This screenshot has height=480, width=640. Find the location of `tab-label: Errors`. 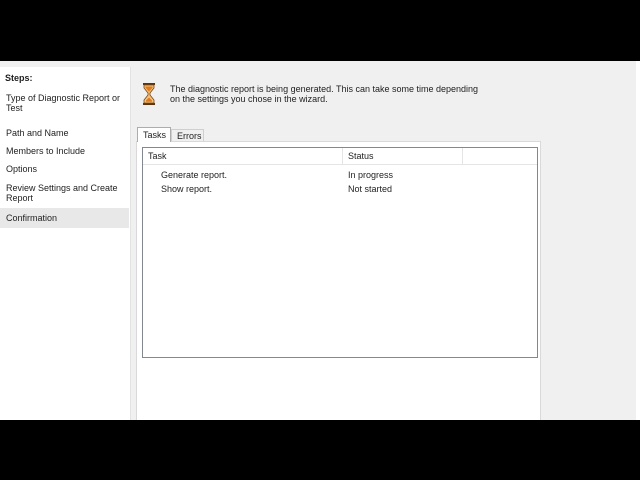

tab-label: Errors is located at coordinates (189, 136).